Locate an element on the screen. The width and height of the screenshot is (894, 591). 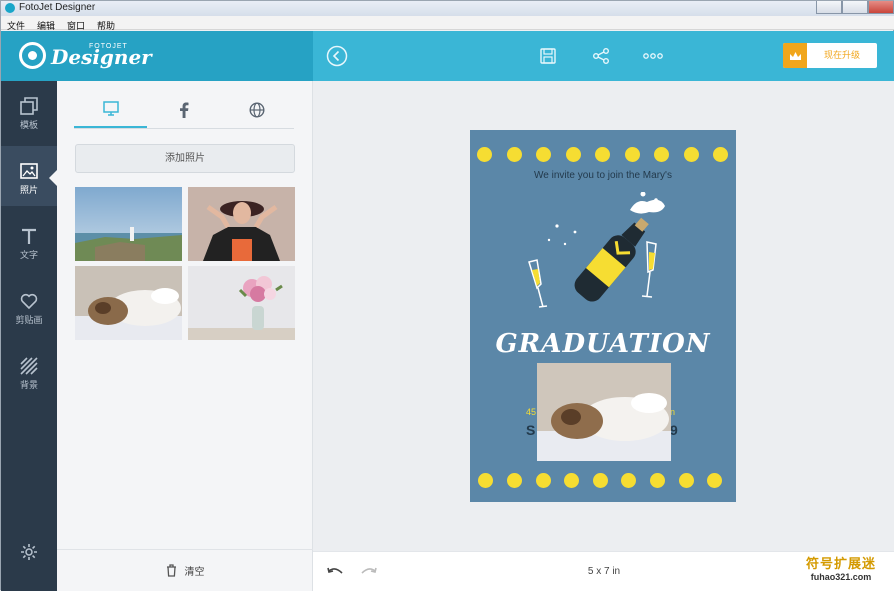
minimize-button is located at coordinates (829, 7).